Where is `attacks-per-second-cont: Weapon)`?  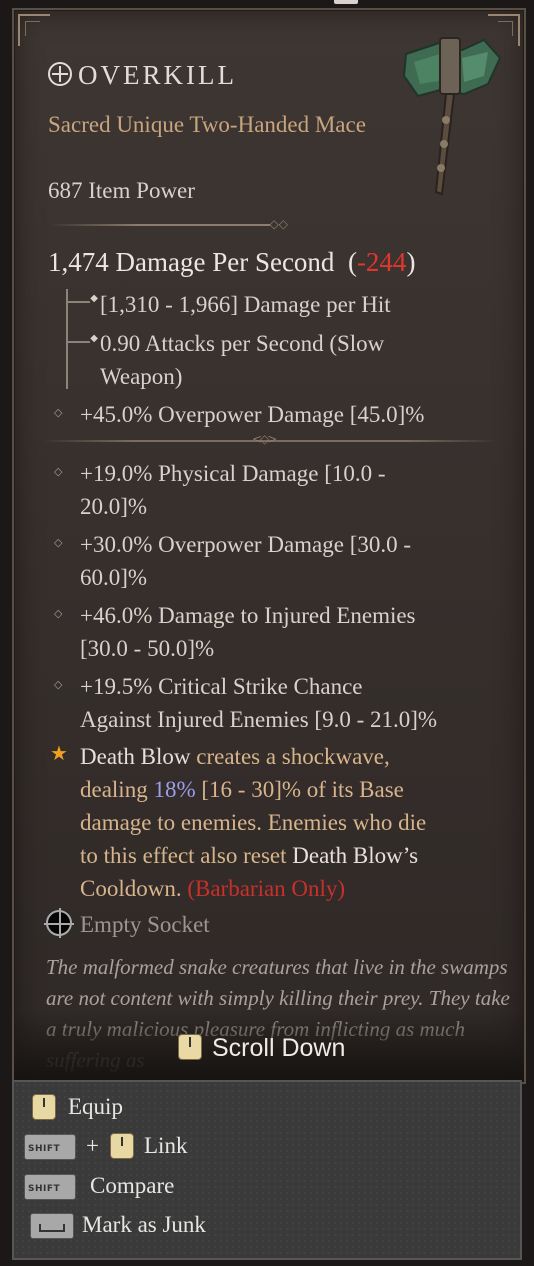 attacks-per-second-cont: Weapon) is located at coordinates (141, 376).